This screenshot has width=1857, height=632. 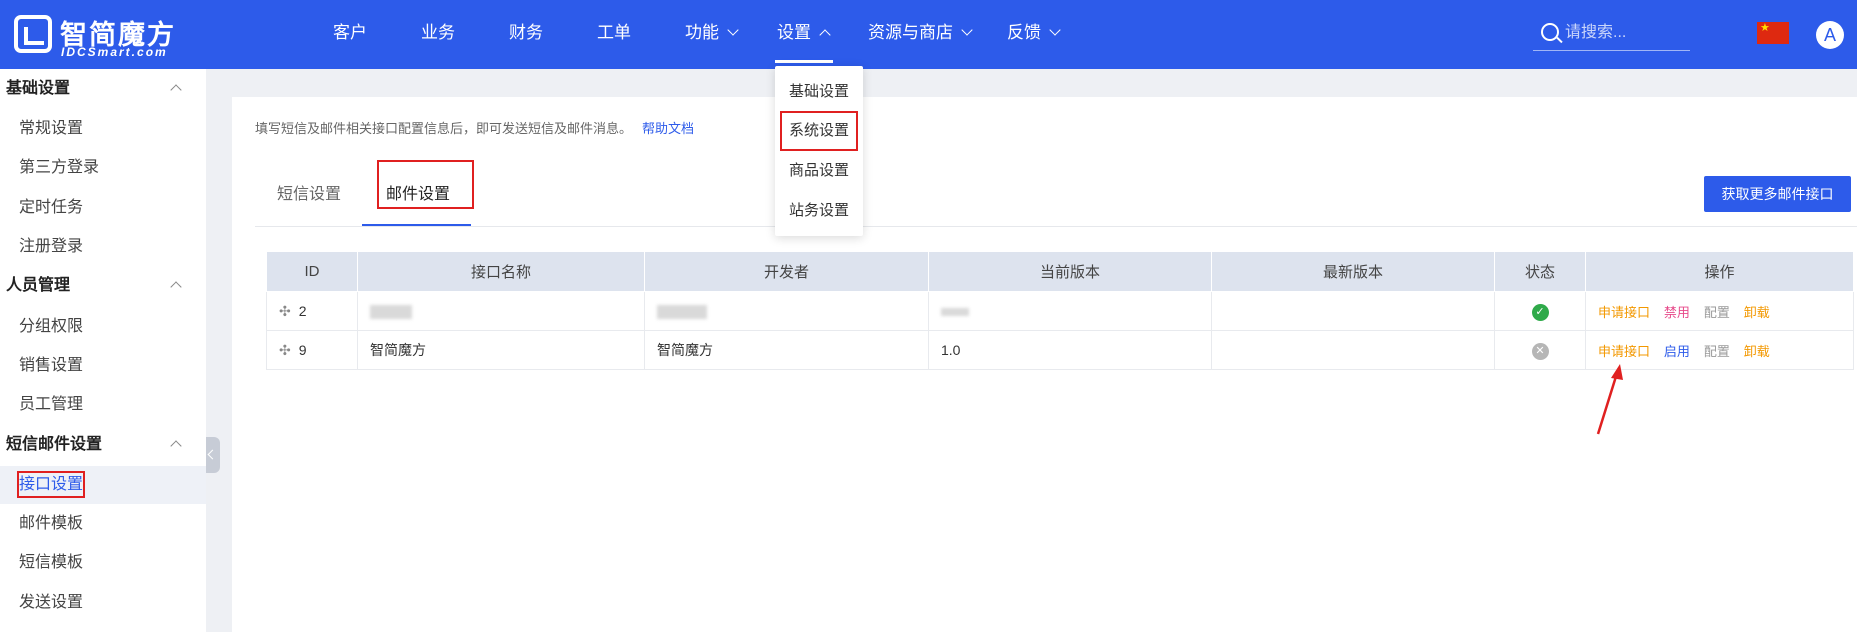 What do you see at coordinates (391, 312) in the screenshot?
I see `redacted-name` at bounding box center [391, 312].